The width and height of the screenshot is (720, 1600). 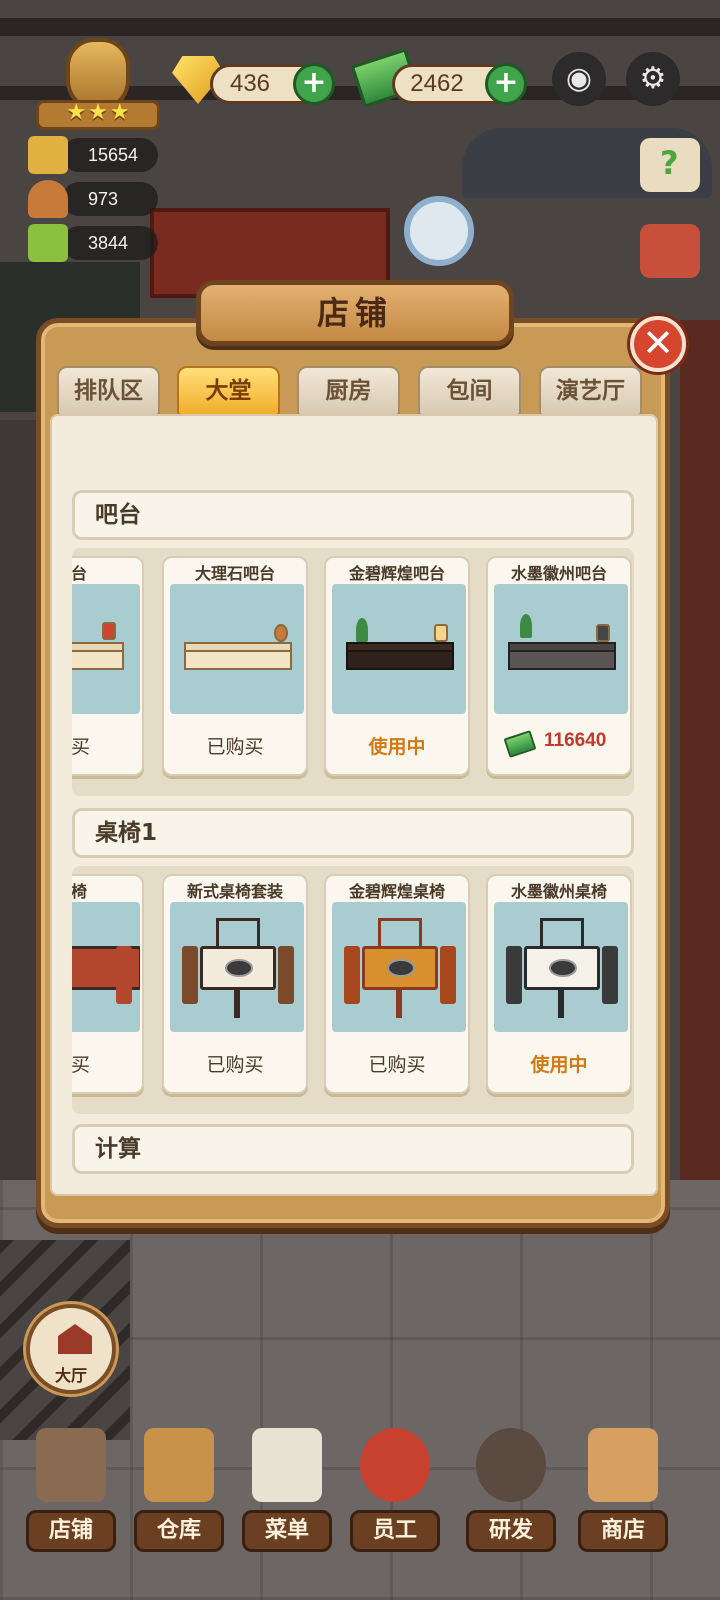 I want to click on close-icon: ✕, so click(x=658, y=343).